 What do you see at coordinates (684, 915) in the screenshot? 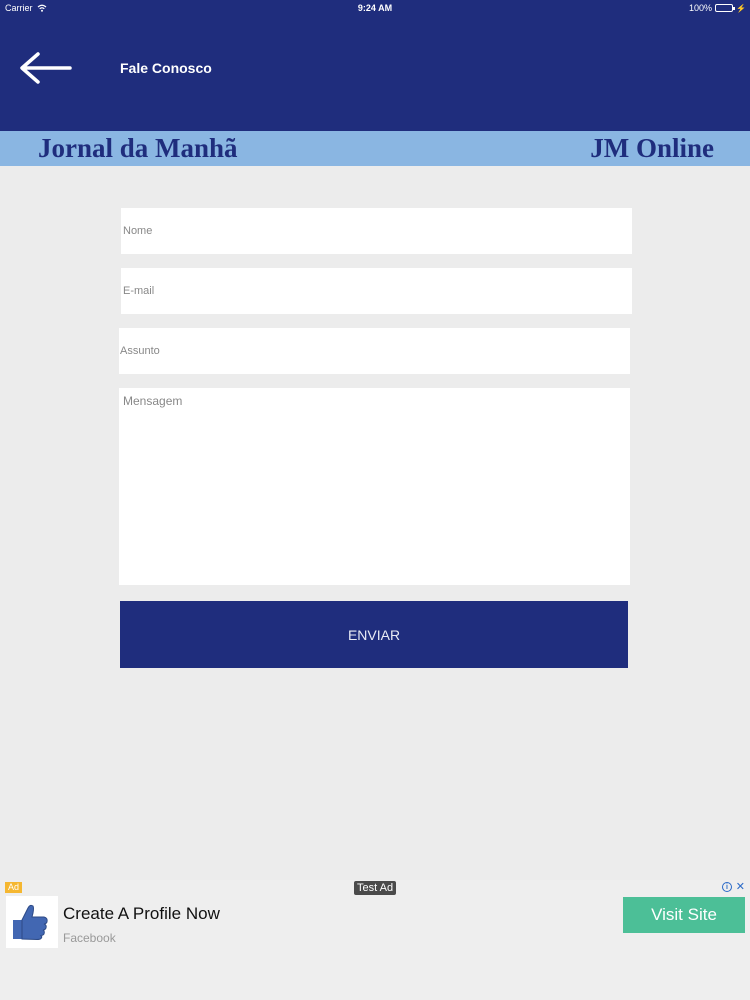
I see `visit-site-button: Visit Site` at bounding box center [684, 915].